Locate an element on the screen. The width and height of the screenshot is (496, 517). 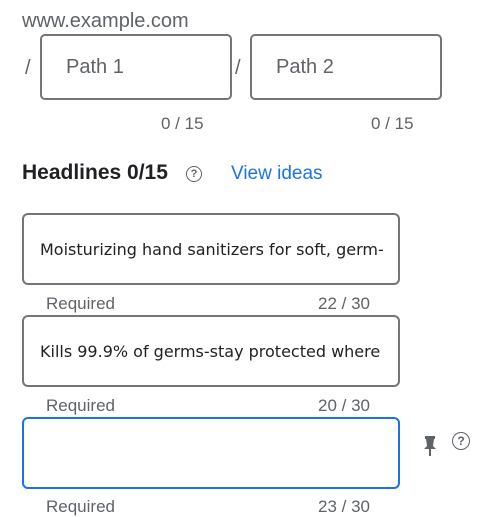
path2-field: Path 2 is located at coordinates (346, 67).